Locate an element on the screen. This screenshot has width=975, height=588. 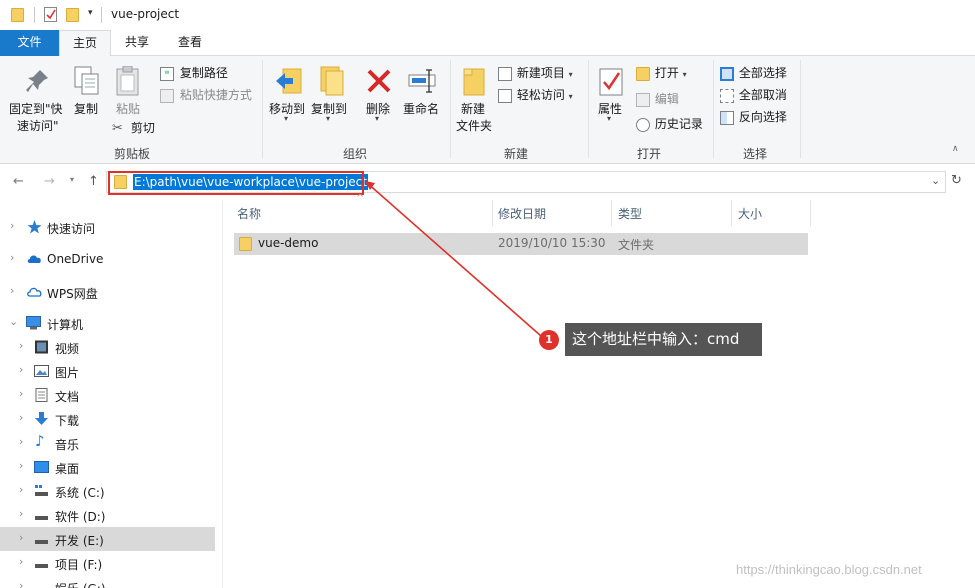
properties-button: 属性 ▾ is located at coordinates (611, 95).